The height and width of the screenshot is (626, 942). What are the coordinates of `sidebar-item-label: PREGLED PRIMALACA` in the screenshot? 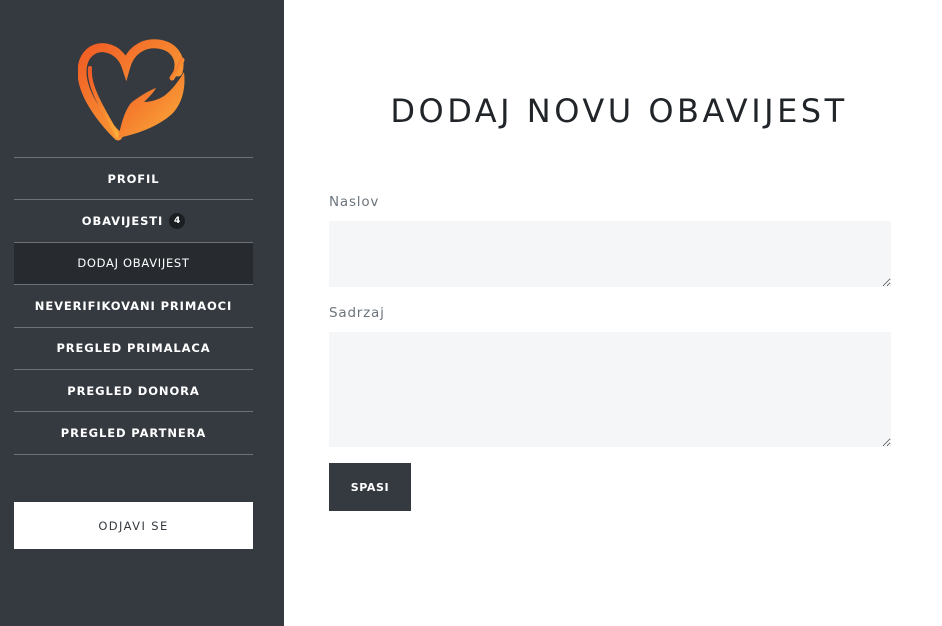 It's located at (133, 348).